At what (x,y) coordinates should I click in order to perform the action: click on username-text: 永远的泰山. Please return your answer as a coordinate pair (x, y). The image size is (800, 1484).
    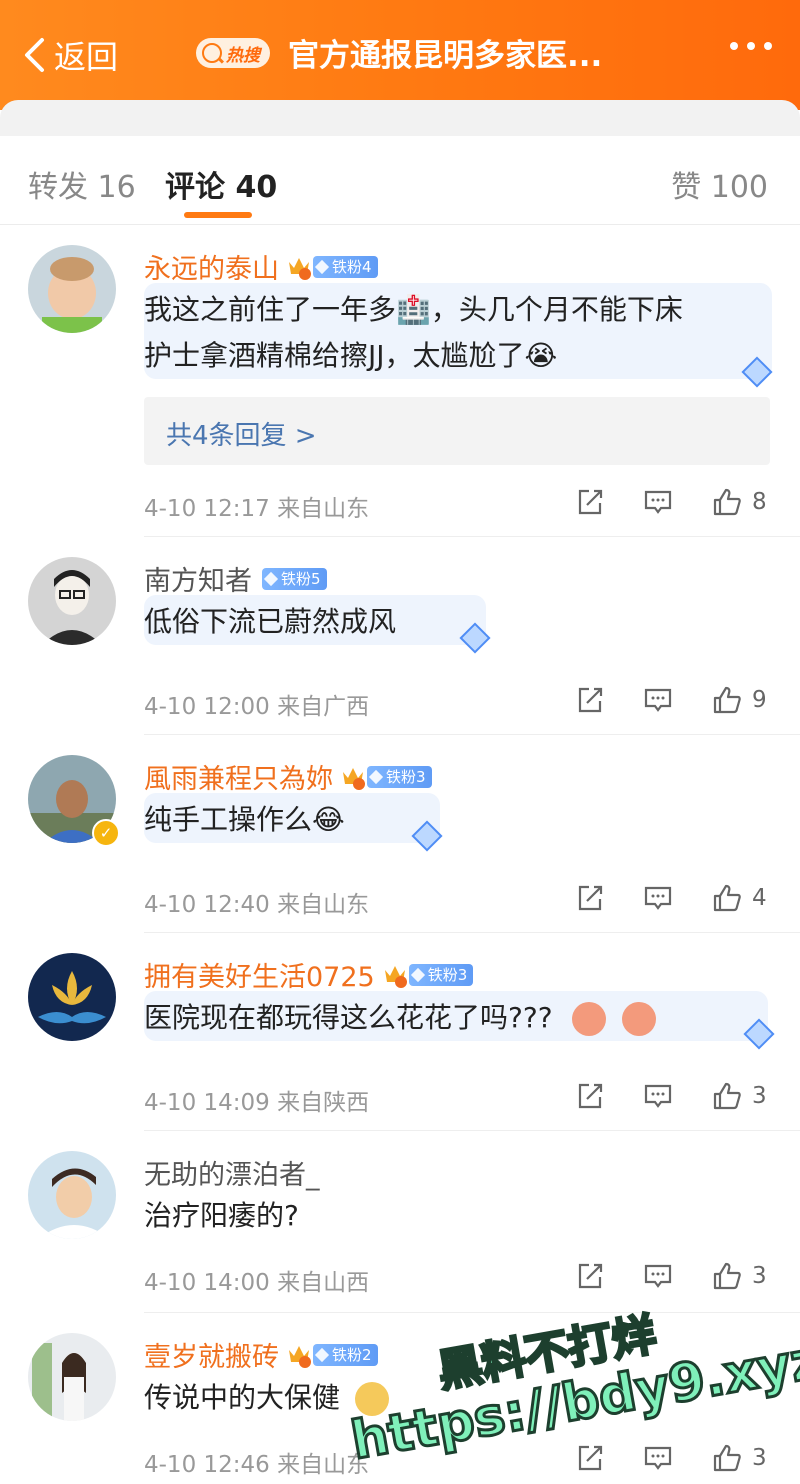
    Looking at the image, I should click on (211, 269).